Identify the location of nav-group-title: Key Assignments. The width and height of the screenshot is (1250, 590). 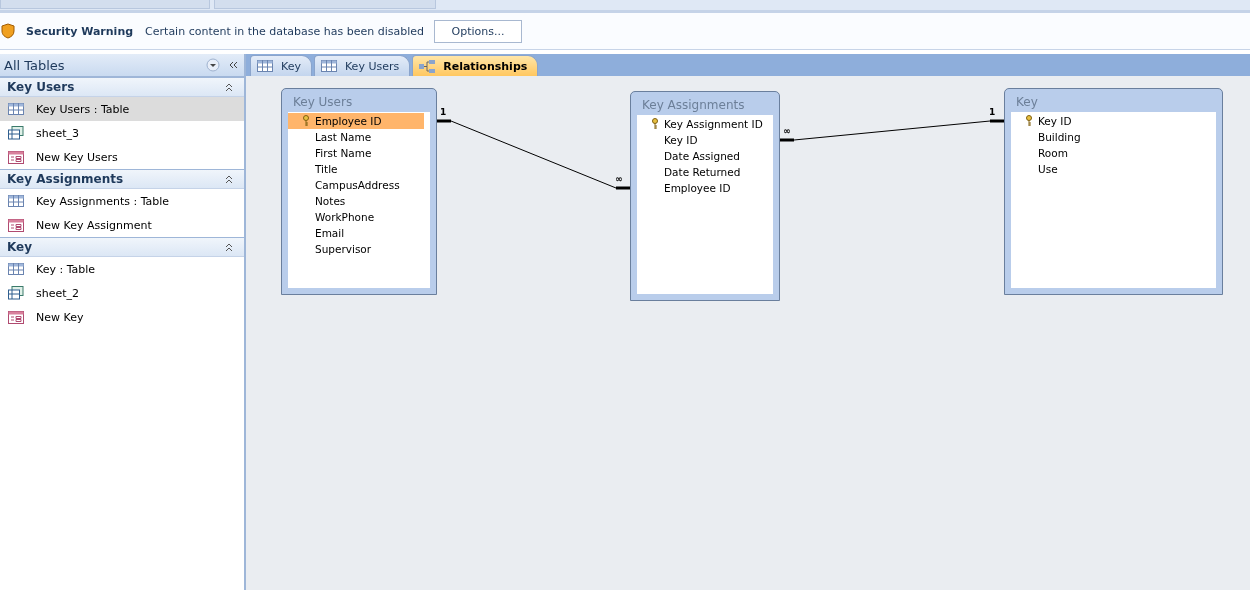
(65, 179).